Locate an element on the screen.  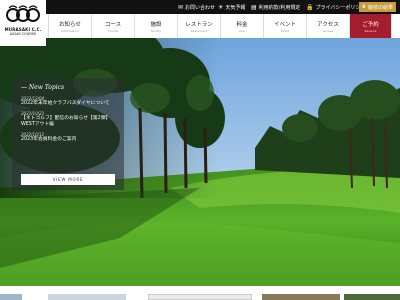
news-item: 2022/10/12 2023年会員料金のご案内 is located at coordinates (68, 137).